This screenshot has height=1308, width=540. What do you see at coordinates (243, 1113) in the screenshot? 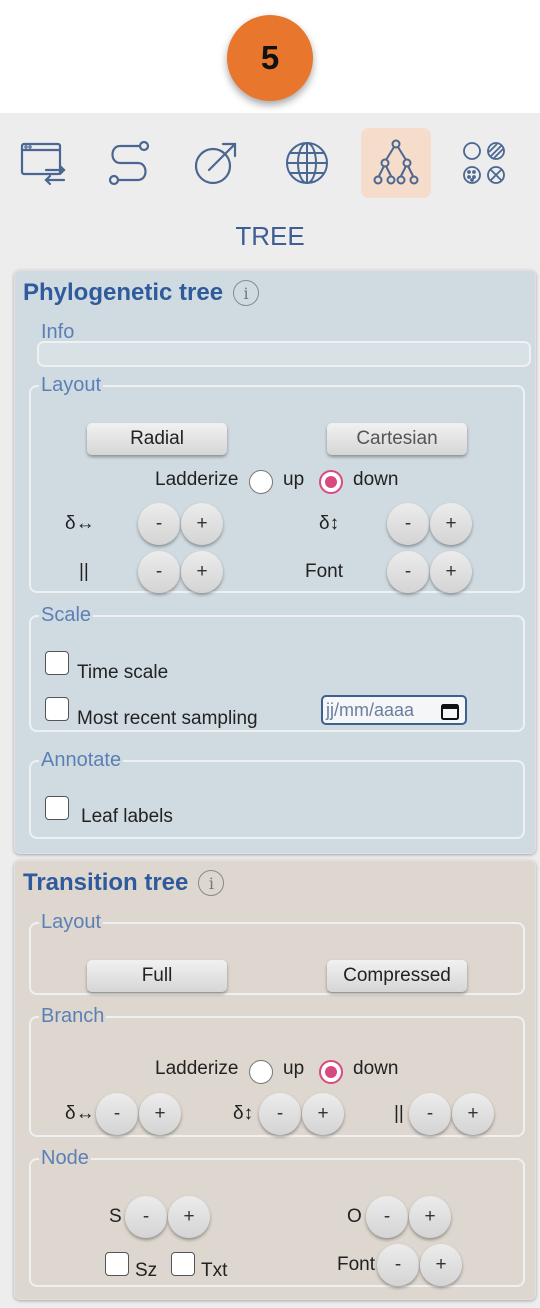
I see `transition-vertical-spacing-label: δ↕` at bounding box center [243, 1113].